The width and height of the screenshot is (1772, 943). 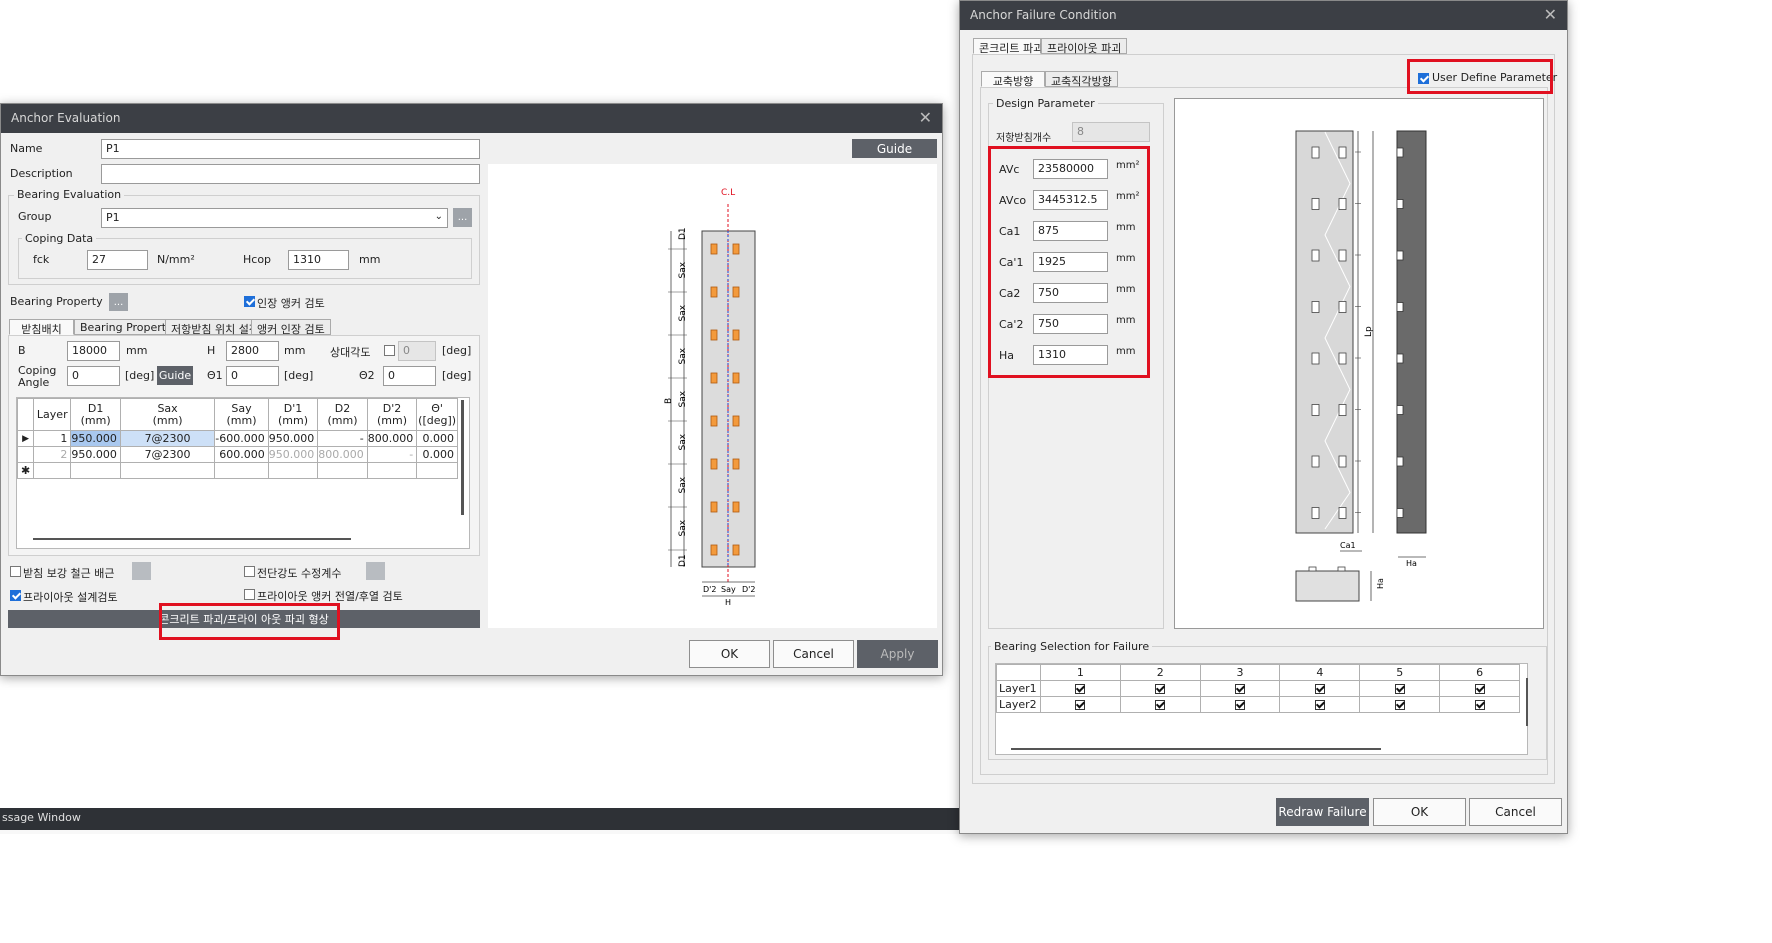 What do you see at coordinates (249, 571) in the screenshot?
I see `shear-checkbox` at bounding box center [249, 571].